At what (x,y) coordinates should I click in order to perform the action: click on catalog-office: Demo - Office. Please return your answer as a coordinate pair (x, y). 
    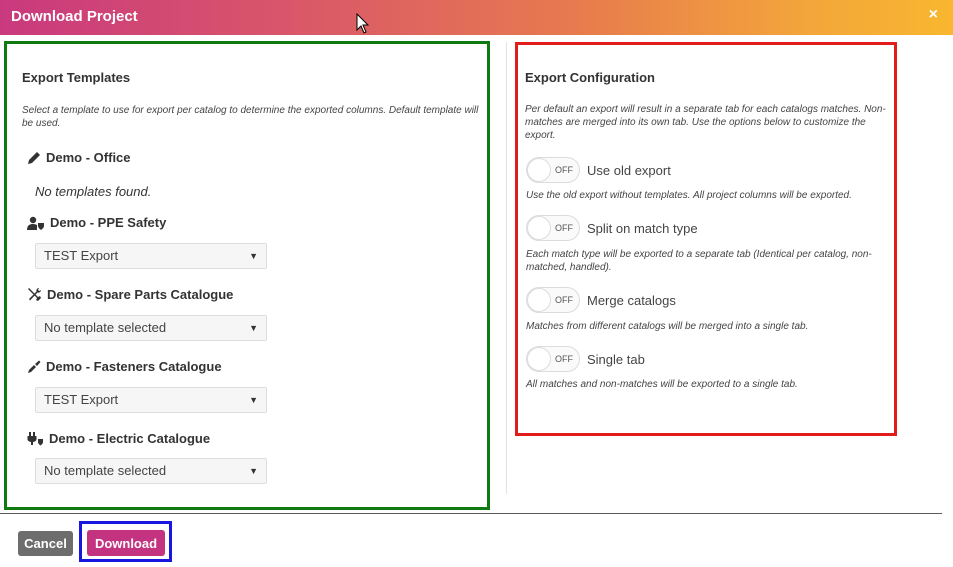
    Looking at the image, I should click on (79, 157).